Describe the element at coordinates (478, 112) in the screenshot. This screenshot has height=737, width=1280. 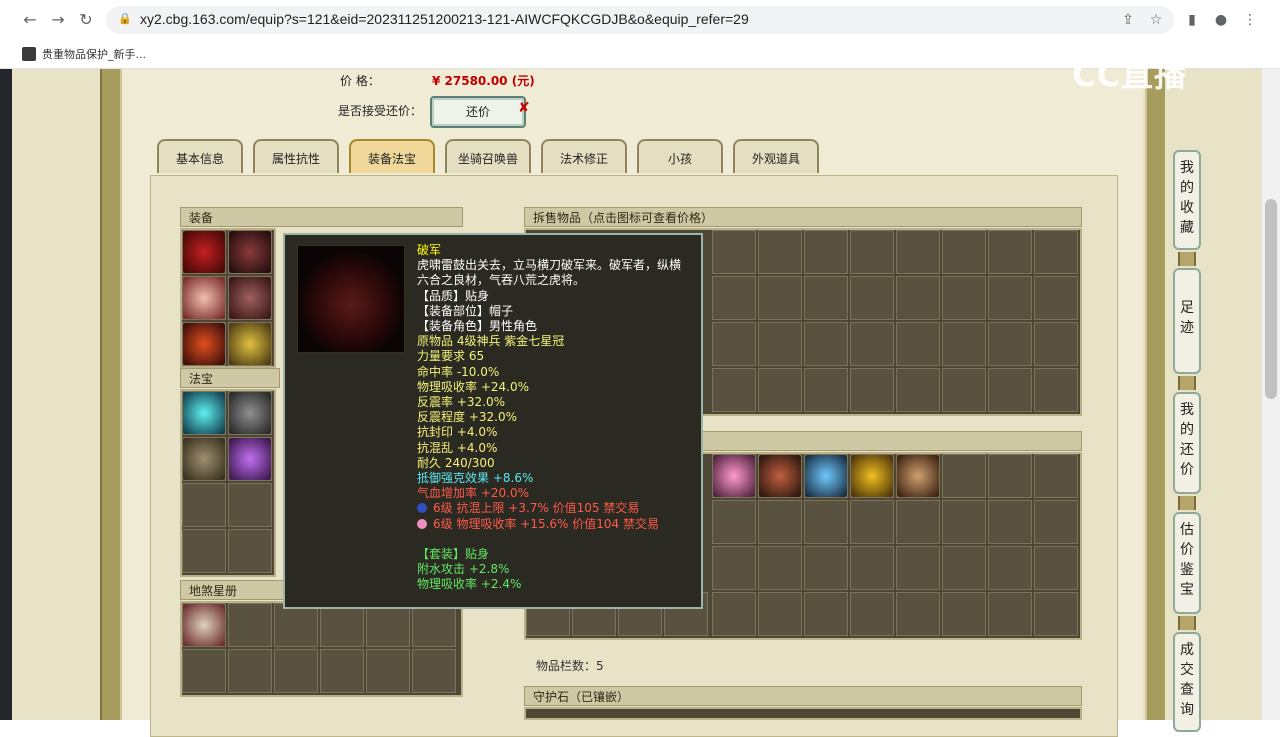
I see `haggle-button: 还价` at that location.